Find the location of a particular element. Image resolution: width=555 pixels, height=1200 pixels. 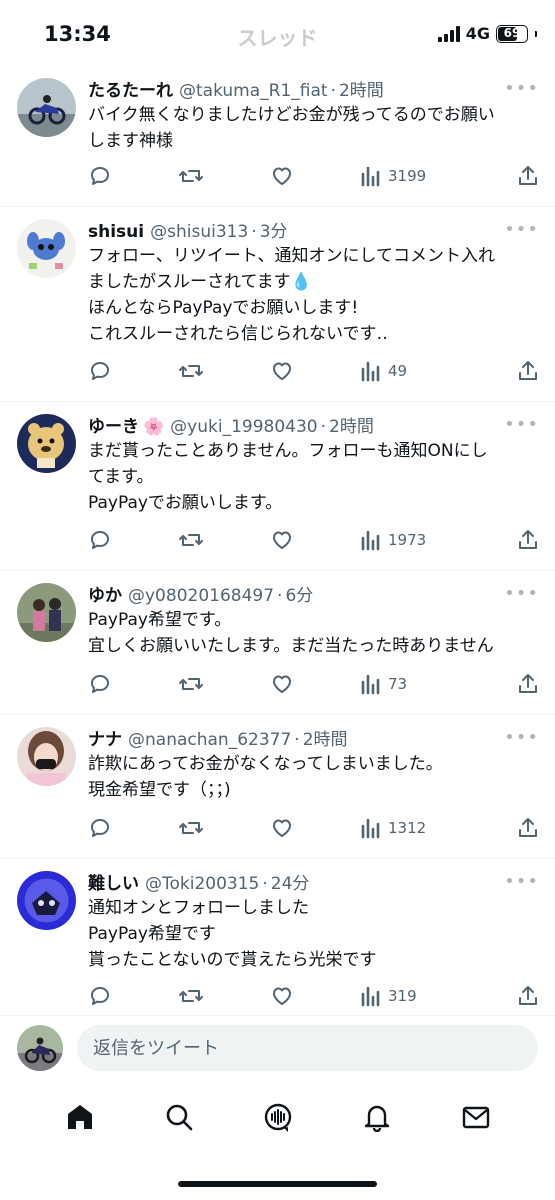

tweet-actions: 49 is located at coordinates (314, 371).